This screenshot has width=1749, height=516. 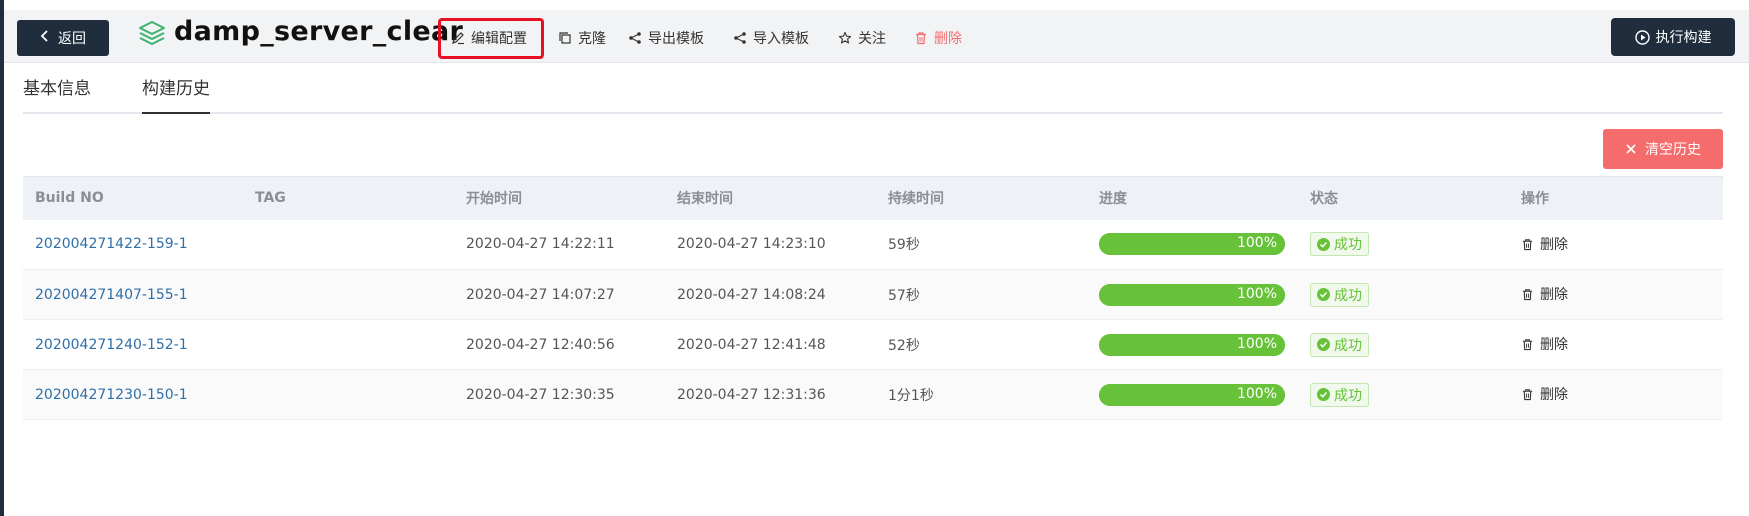 I want to click on export-template-button: 导出模板, so click(x=666, y=38).